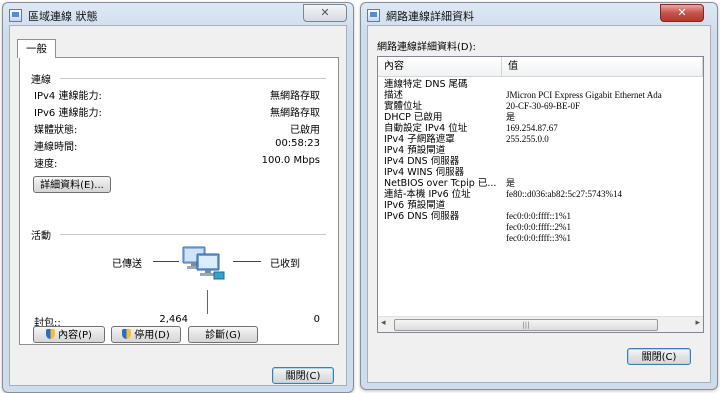 This screenshot has width=720, height=393. What do you see at coordinates (426, 128) in the screenshot?
I see `property-name: 自動設定 IPv4 位址` at bounding box center [426, 128].